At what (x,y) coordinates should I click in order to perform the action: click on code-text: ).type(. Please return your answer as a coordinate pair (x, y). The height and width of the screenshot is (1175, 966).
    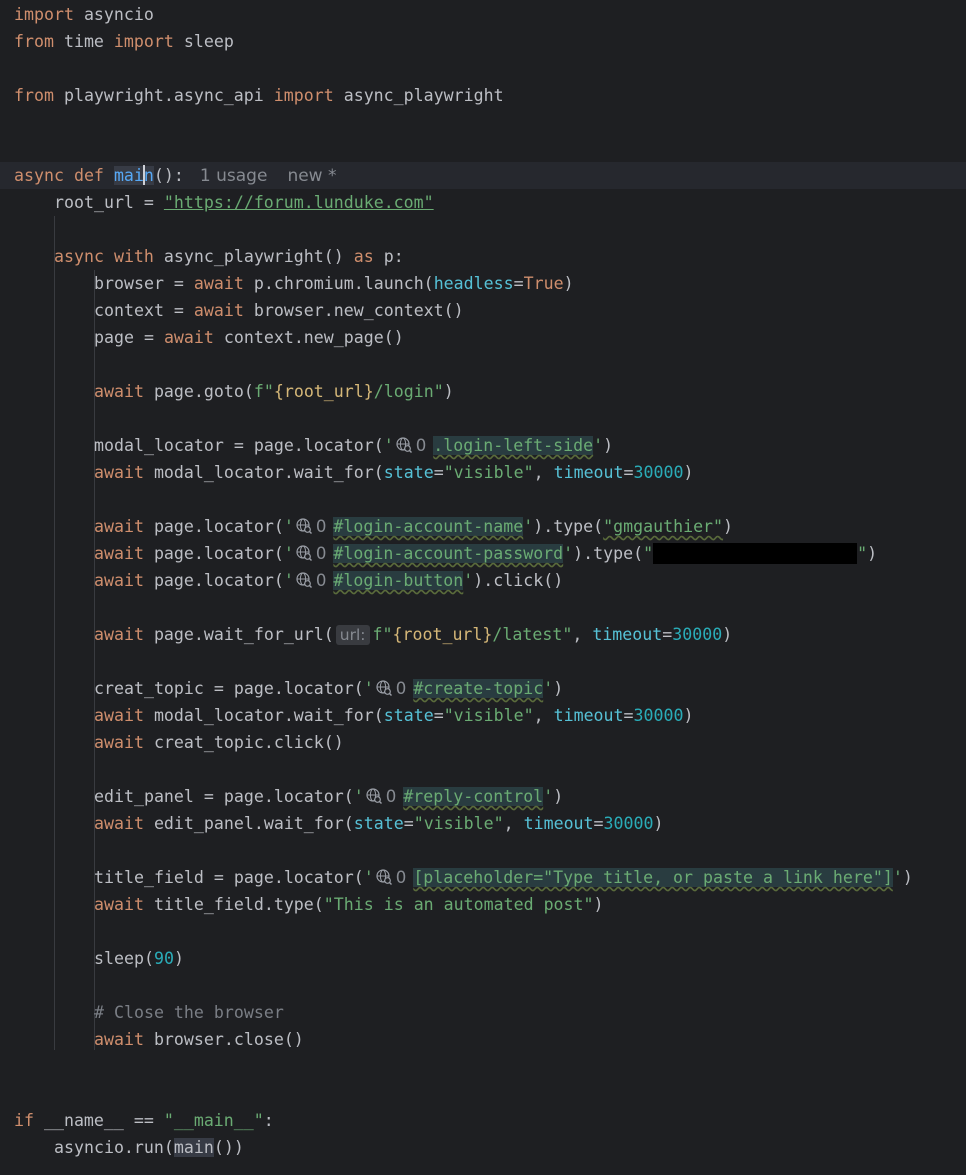
    Looking at the image, I should click on (568, 526).